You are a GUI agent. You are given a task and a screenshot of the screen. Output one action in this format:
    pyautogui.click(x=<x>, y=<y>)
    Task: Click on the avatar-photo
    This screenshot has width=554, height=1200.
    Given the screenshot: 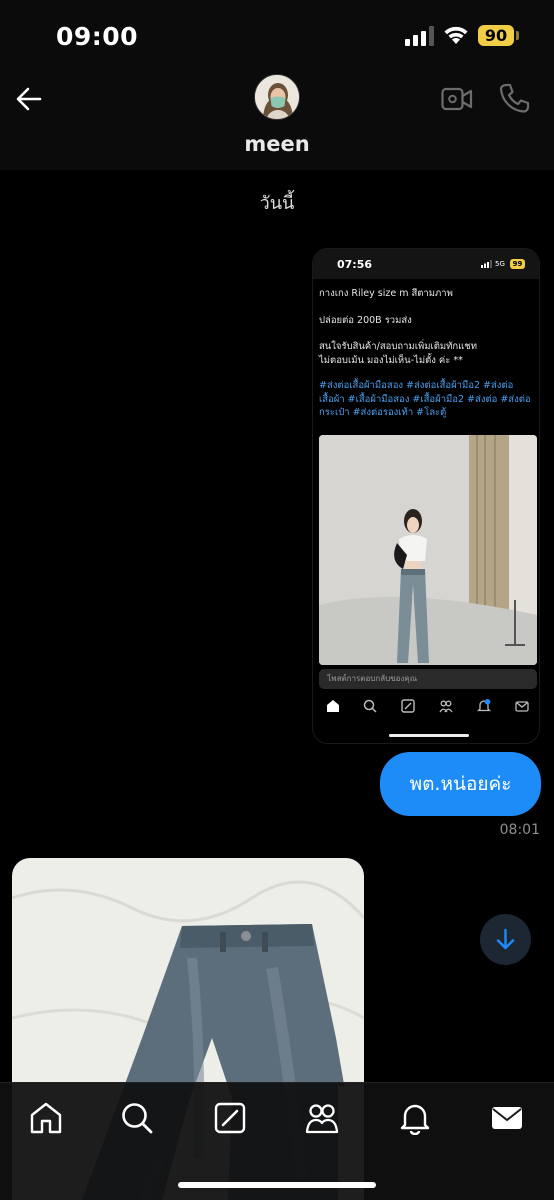 What is the action you would take?
    pyautogui.click(x=277, y=97)
    